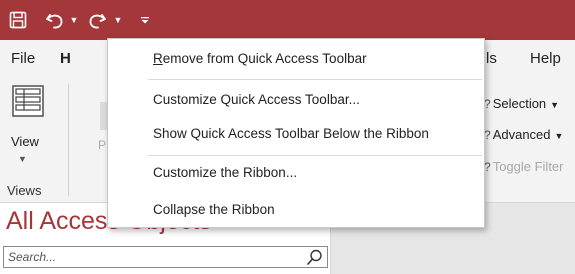  I want to click on menu-item-remove-from-qat: Remove from Quick Access Toolbar, so click(260, 58).